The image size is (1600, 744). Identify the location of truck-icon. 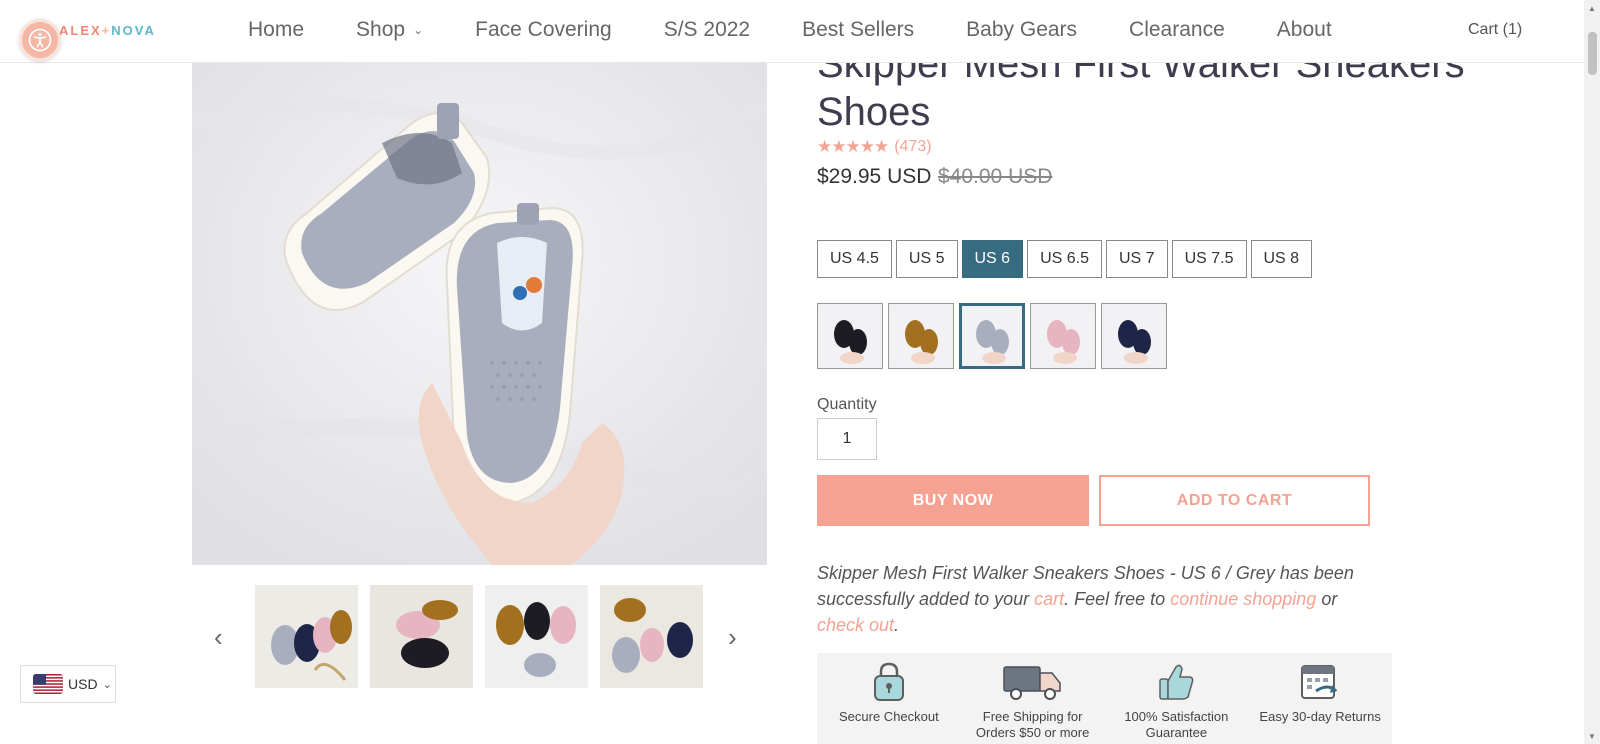
(1031, 683).